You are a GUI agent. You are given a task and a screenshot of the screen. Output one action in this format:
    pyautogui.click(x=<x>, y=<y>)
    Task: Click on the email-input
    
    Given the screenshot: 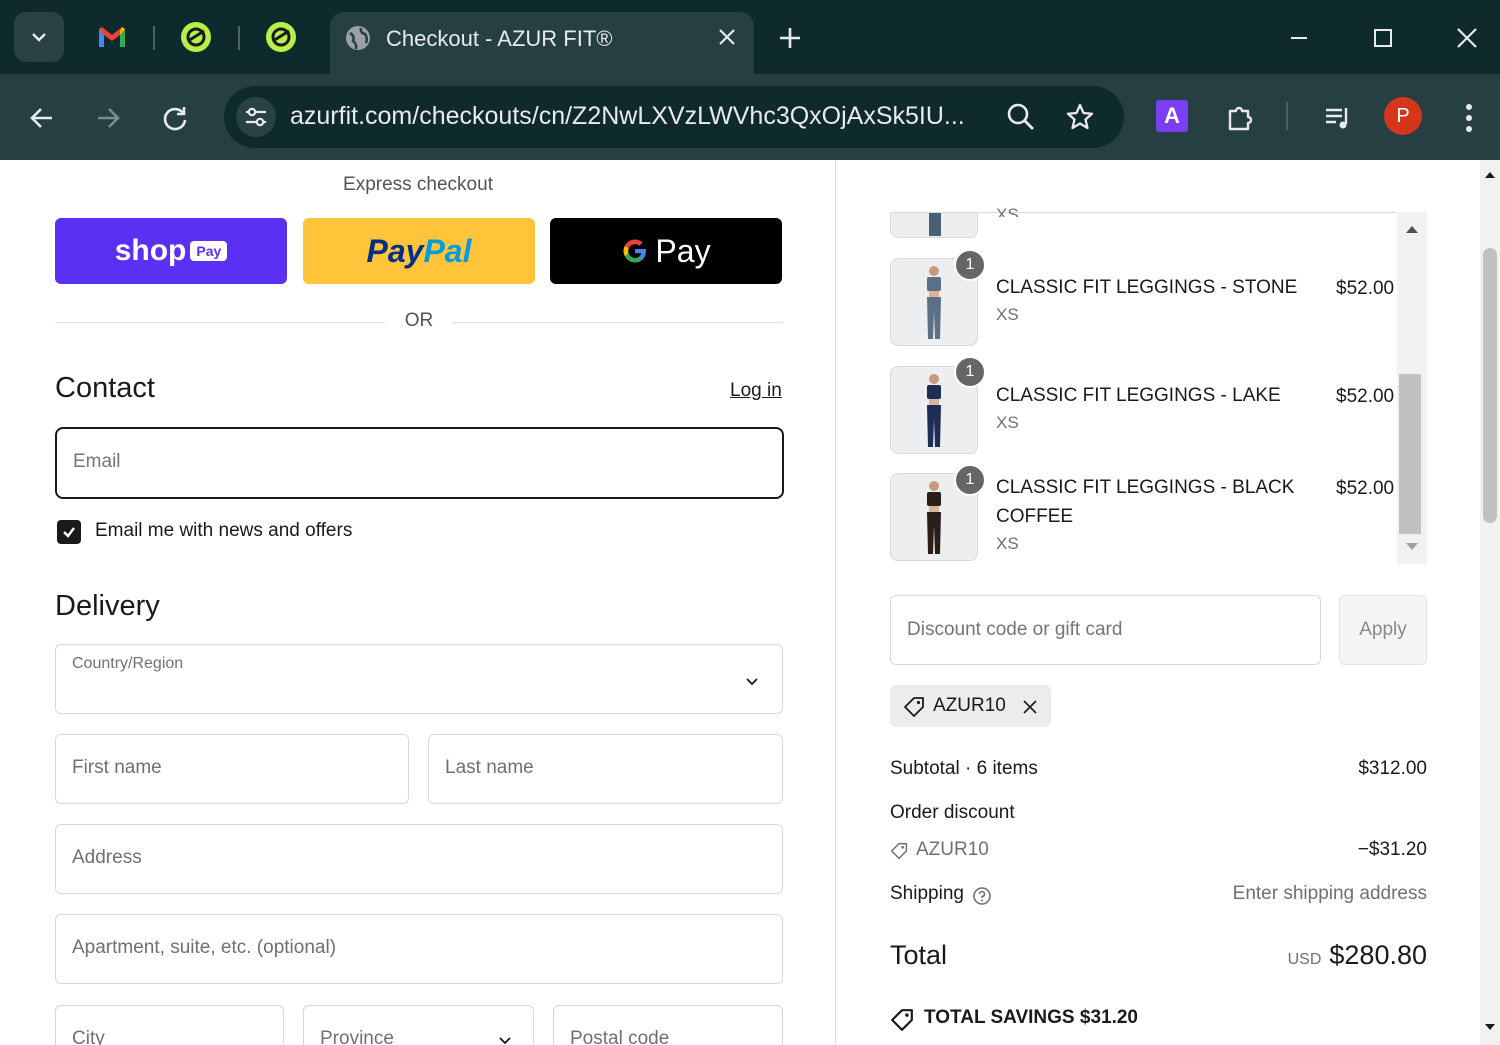 What is the action you would take?
    pyautogui.click(x=418, y=462)
    